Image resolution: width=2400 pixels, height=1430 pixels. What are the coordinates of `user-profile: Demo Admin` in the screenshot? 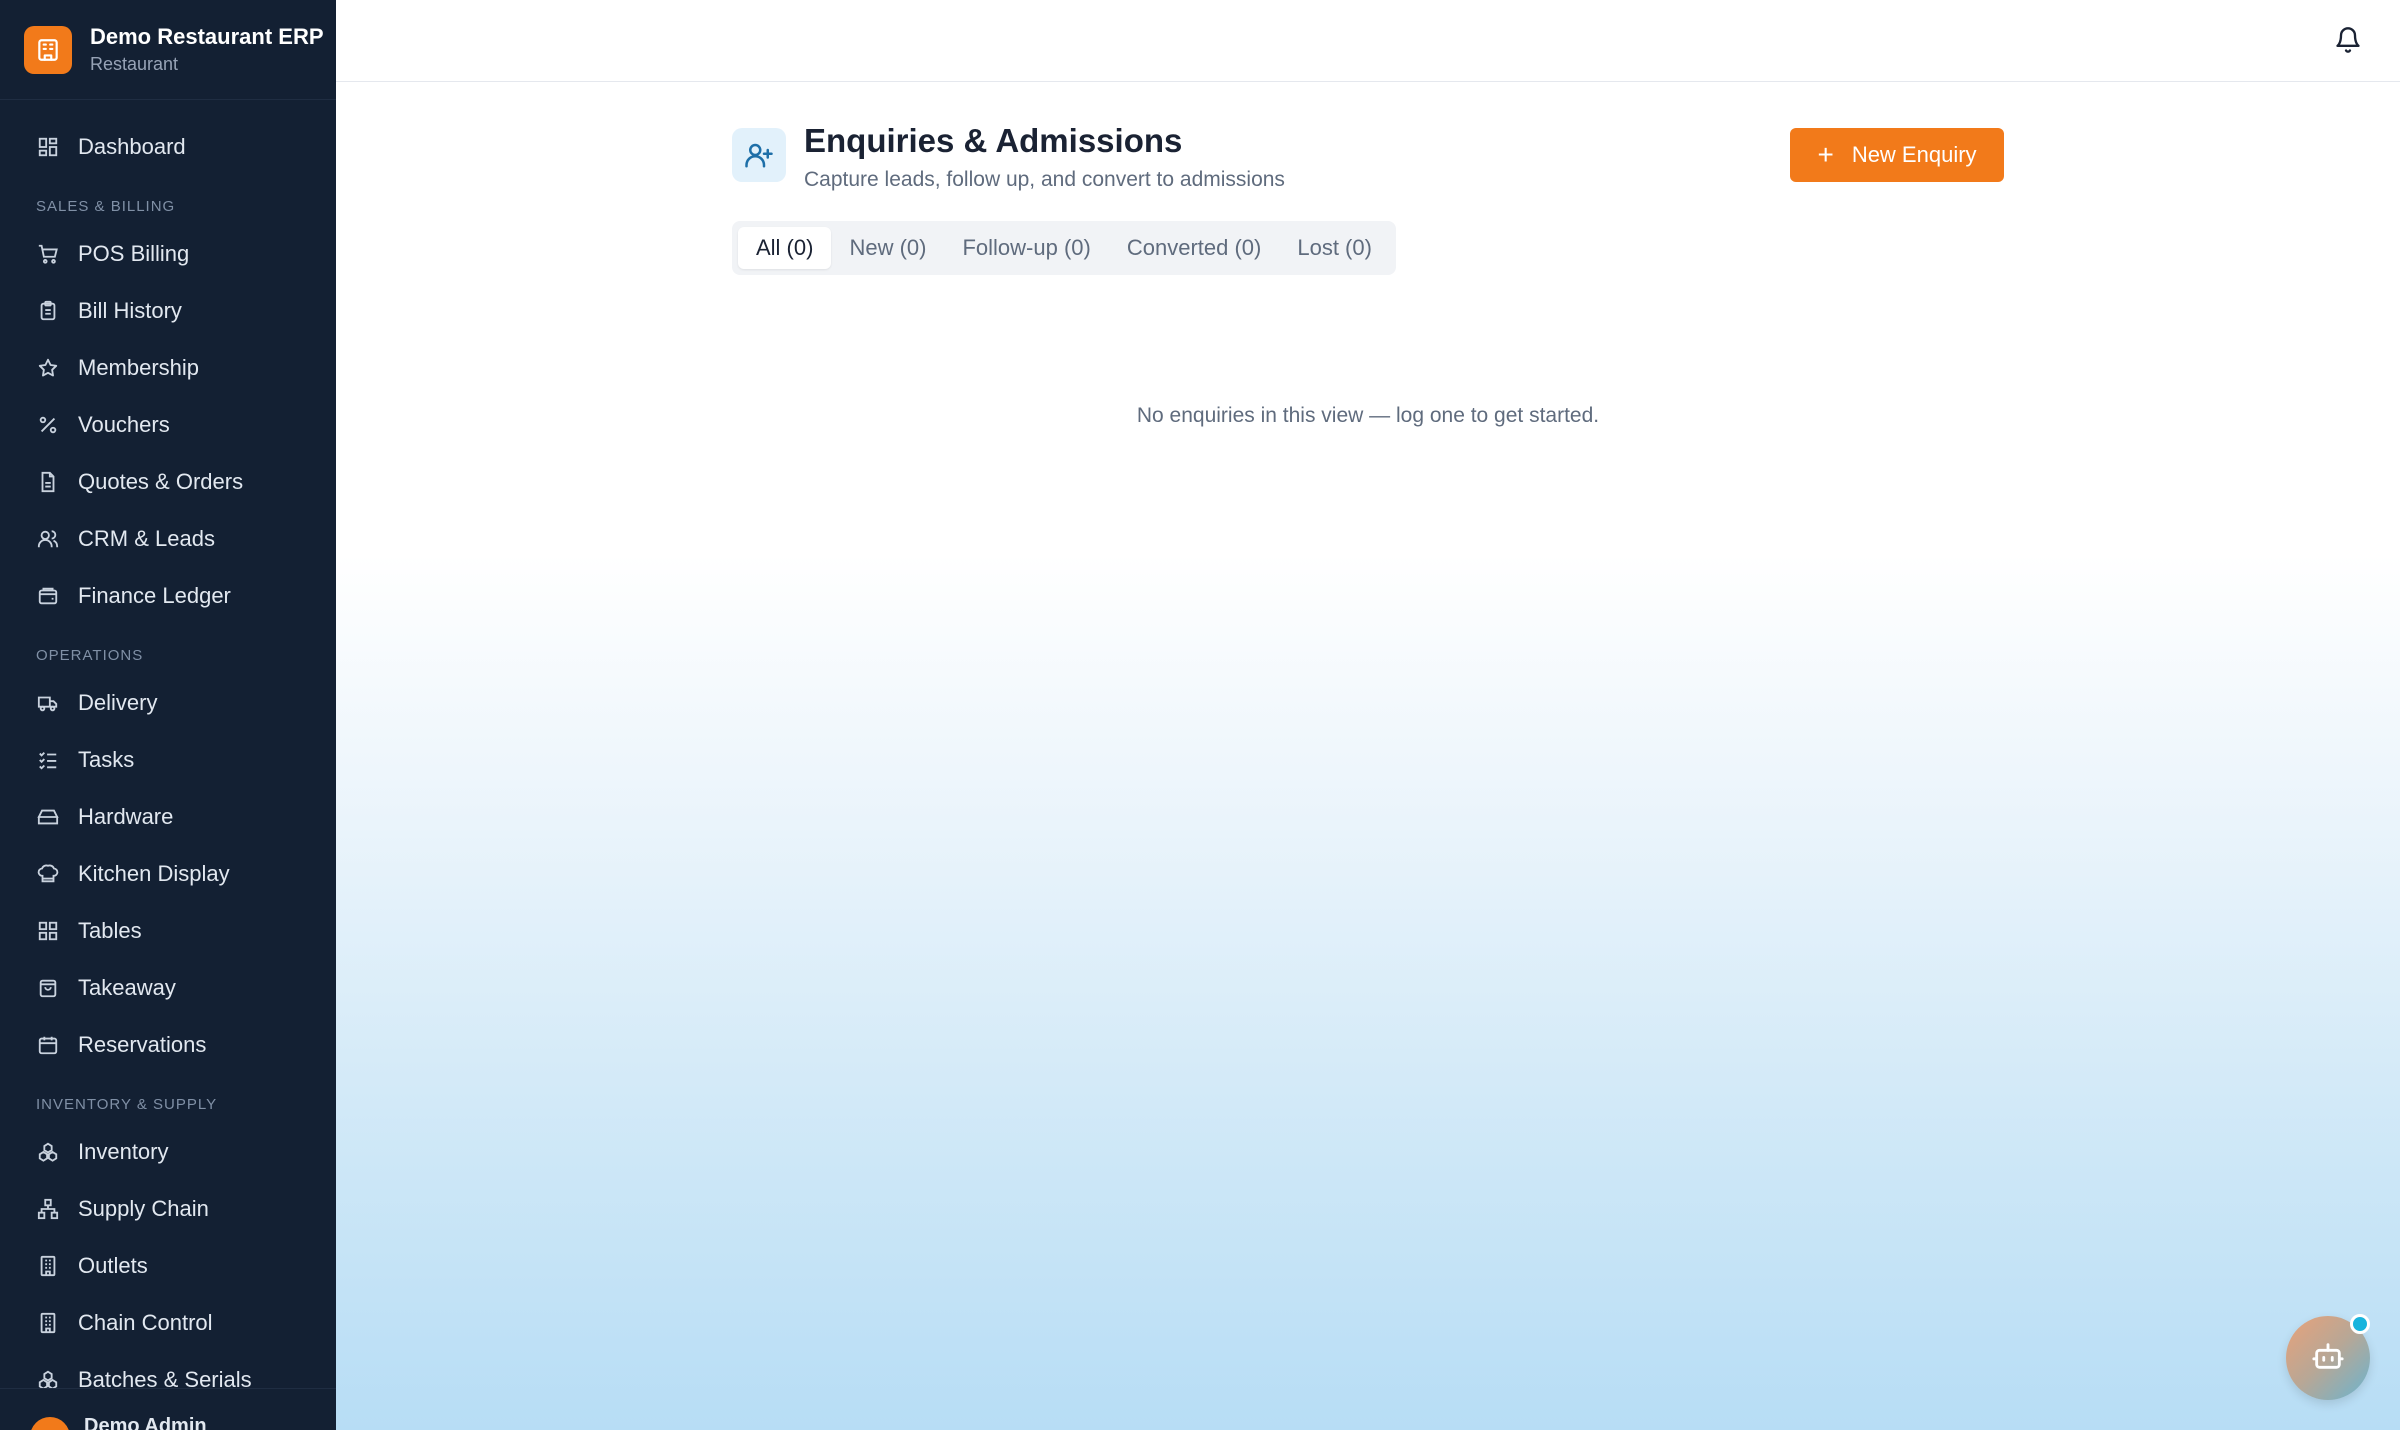 It's located at (168, 1409).